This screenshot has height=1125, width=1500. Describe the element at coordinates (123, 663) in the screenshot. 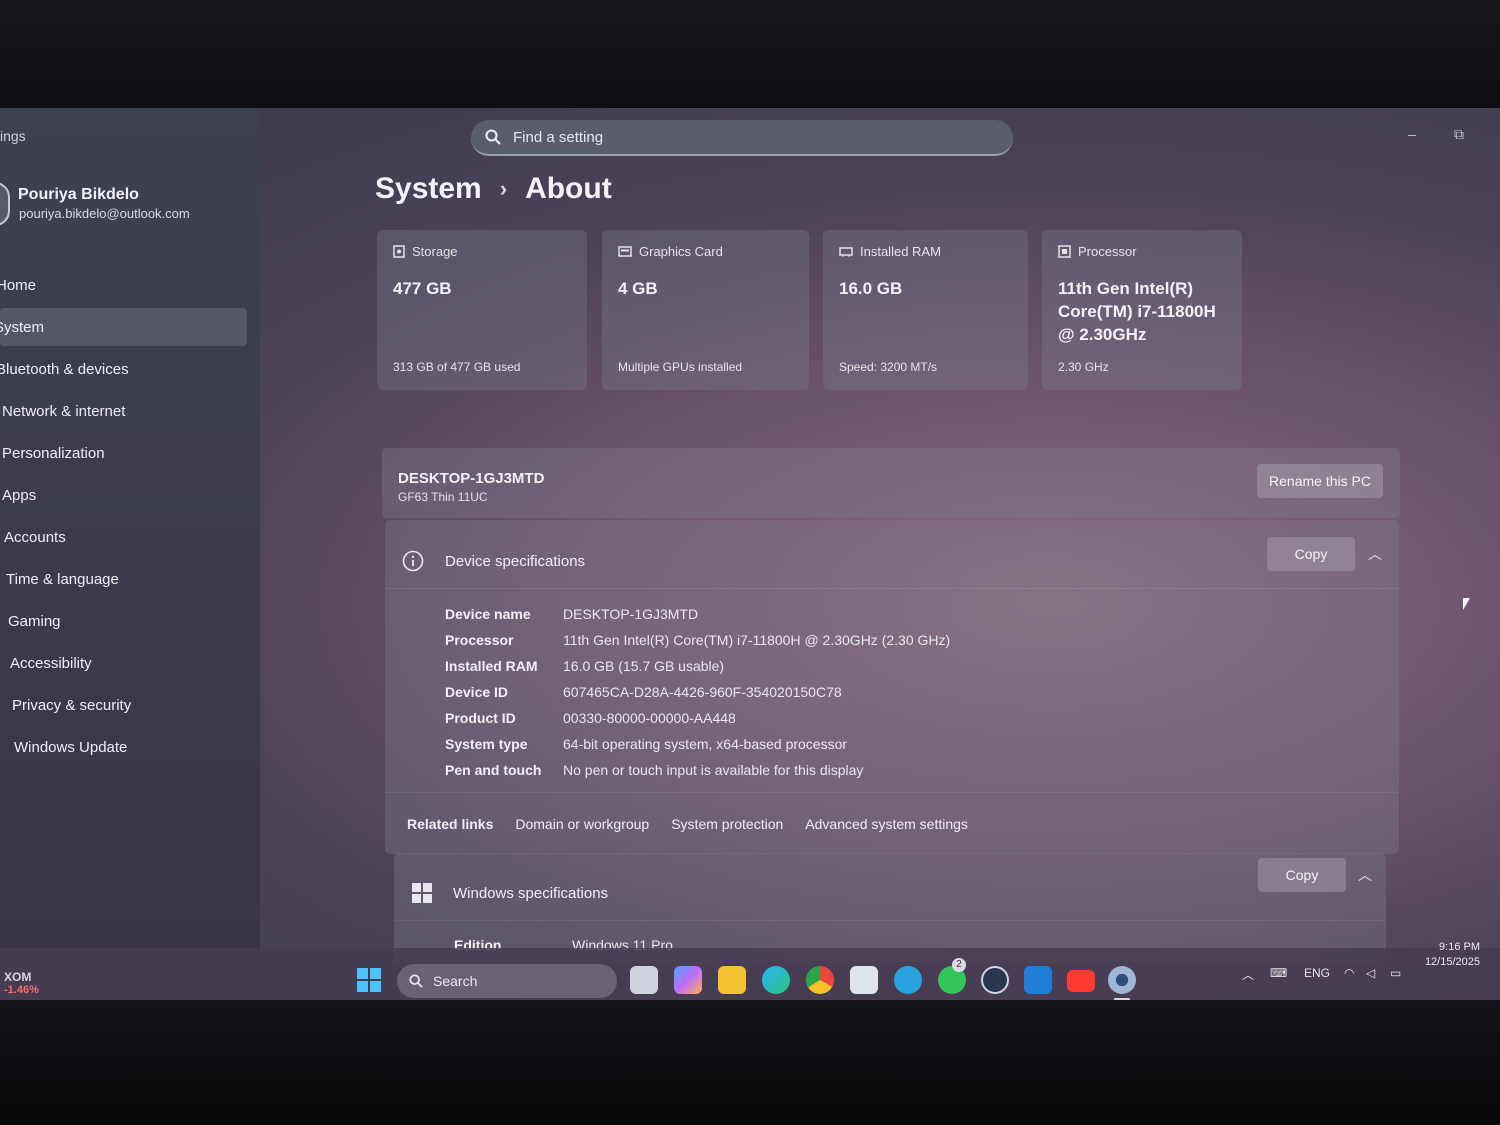

I see `sidebar-item-accessibility: Accessibility` at that location.